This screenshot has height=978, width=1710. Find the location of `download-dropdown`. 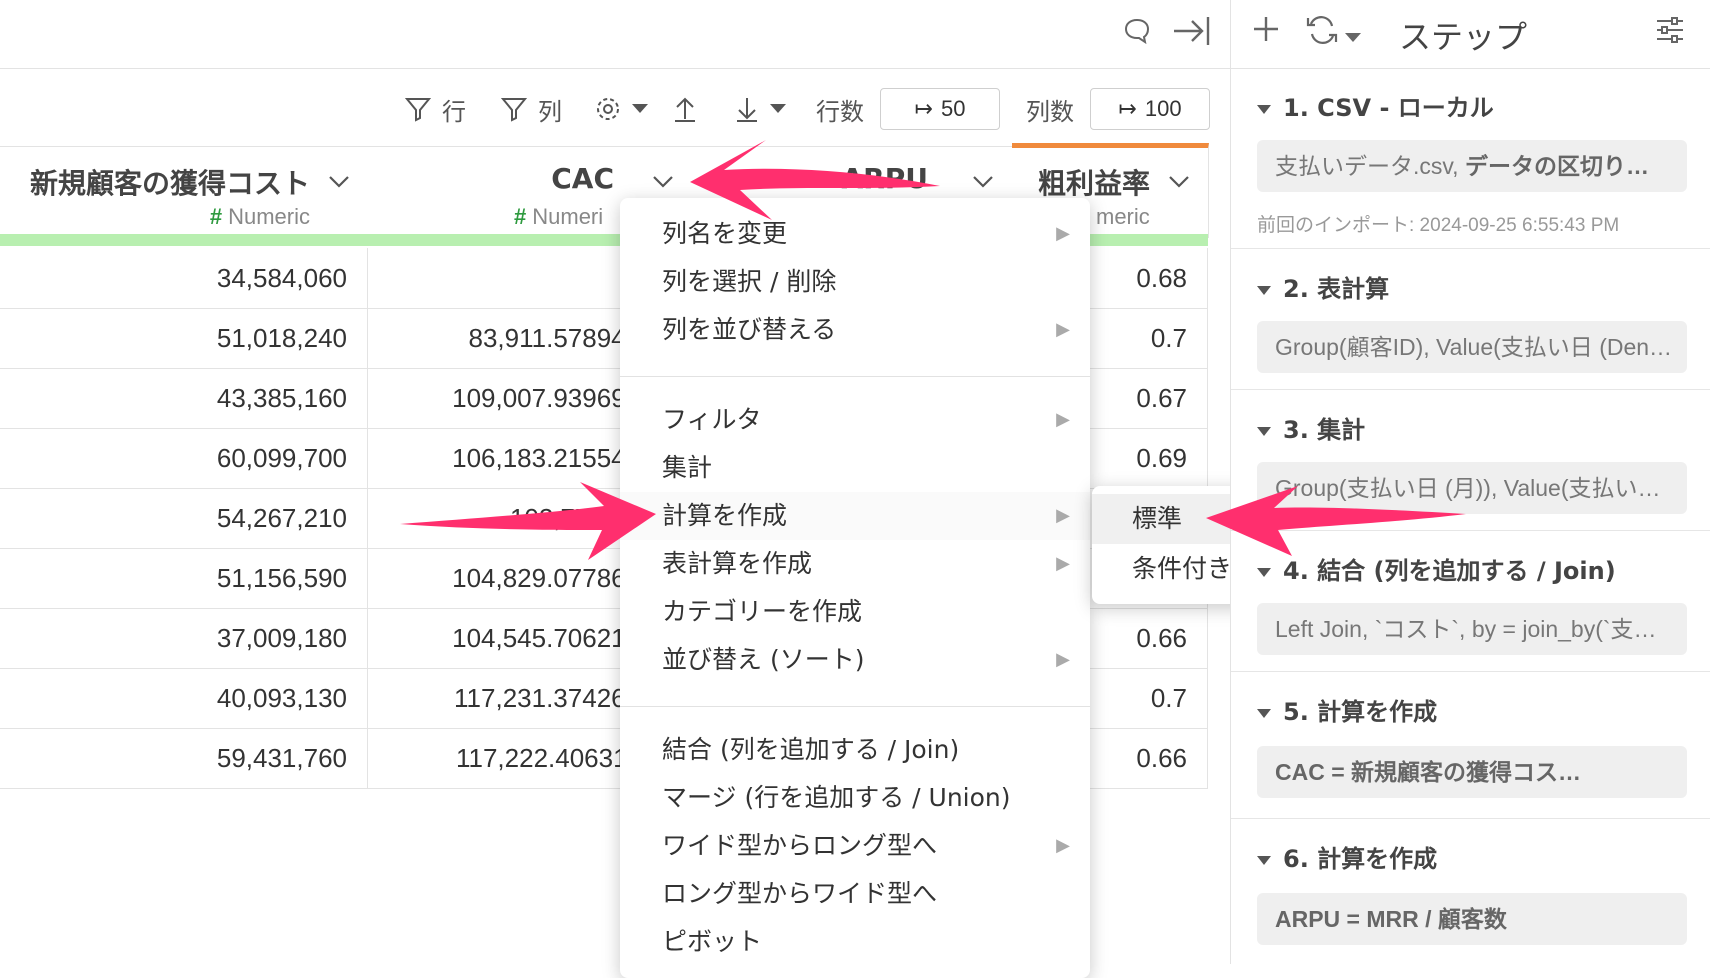

download-dropdown is located at coordinates (760, 109).